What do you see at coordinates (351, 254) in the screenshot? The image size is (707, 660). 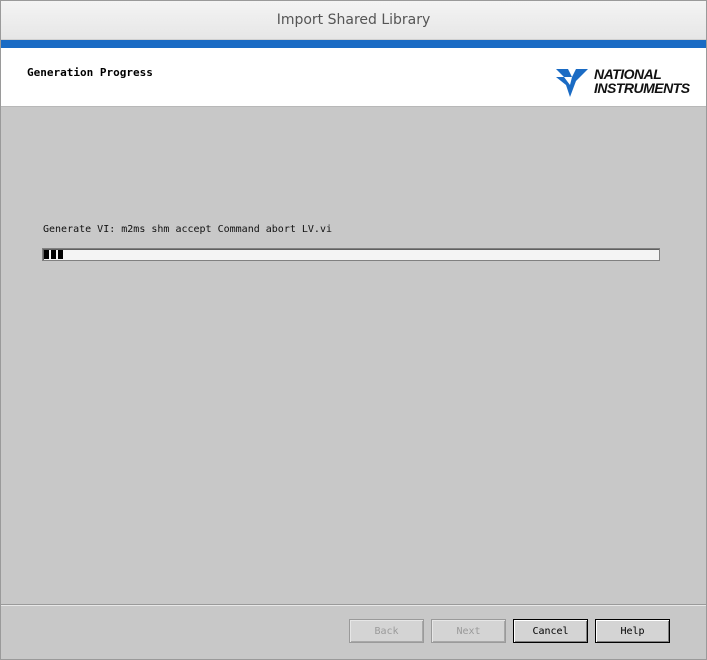 I see `progress-bar` at bounding box center [351, 254].